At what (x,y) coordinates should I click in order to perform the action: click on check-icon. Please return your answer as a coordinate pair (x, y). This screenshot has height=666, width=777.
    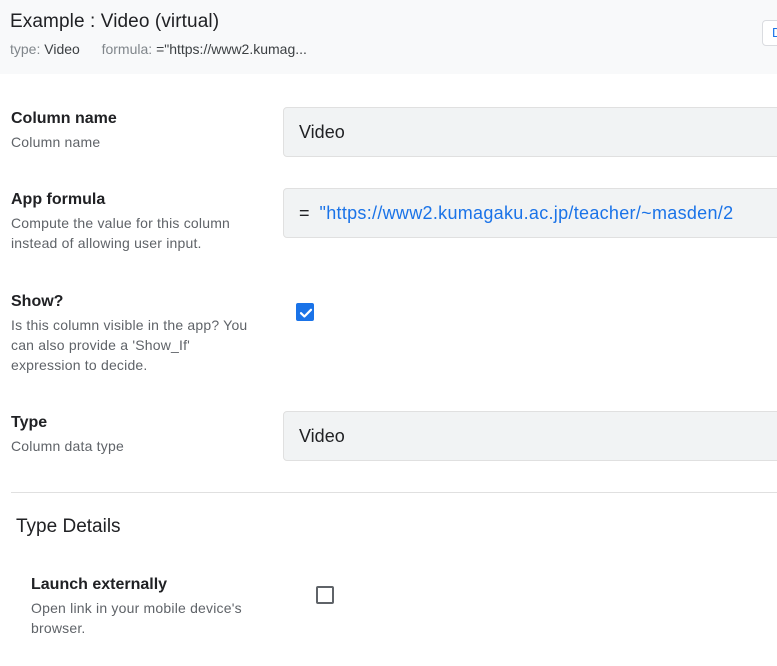
    Looking at the image, I should click on (306, 313).